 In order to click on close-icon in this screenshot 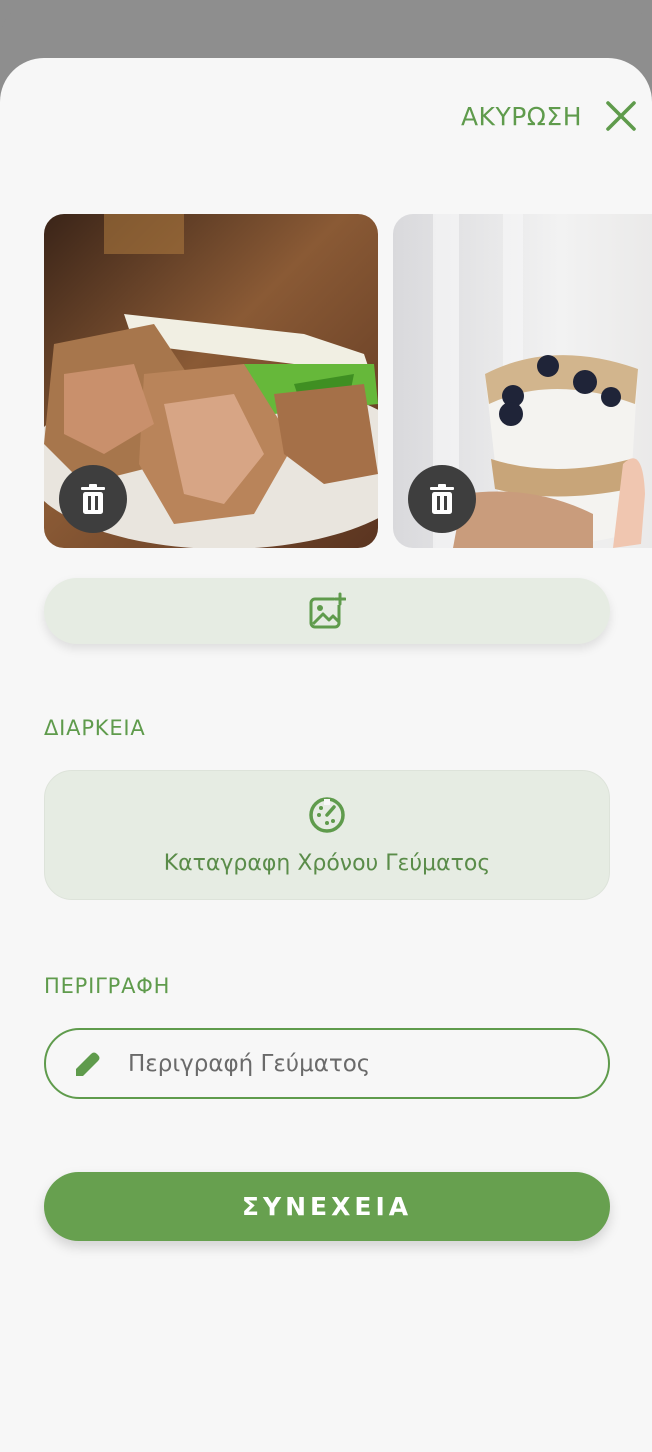, I will do `click(621, 116)`.